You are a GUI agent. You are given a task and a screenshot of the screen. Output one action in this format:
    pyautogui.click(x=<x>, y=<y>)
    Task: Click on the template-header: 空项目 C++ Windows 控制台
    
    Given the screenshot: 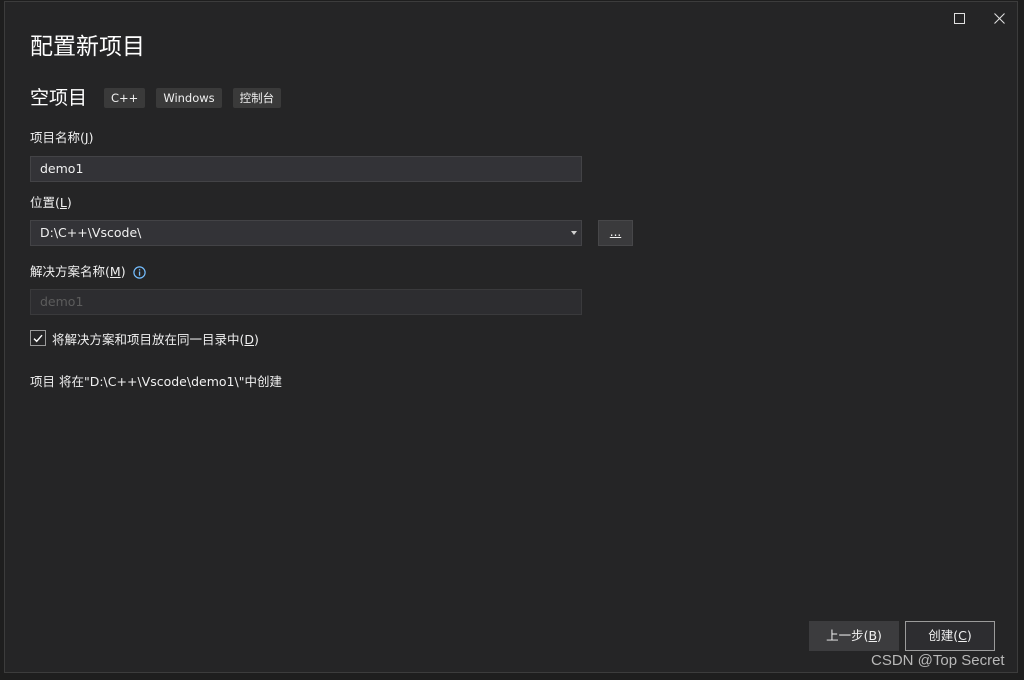 What is the action you would take?
    pyautogui.click(x=161, y=98)
    